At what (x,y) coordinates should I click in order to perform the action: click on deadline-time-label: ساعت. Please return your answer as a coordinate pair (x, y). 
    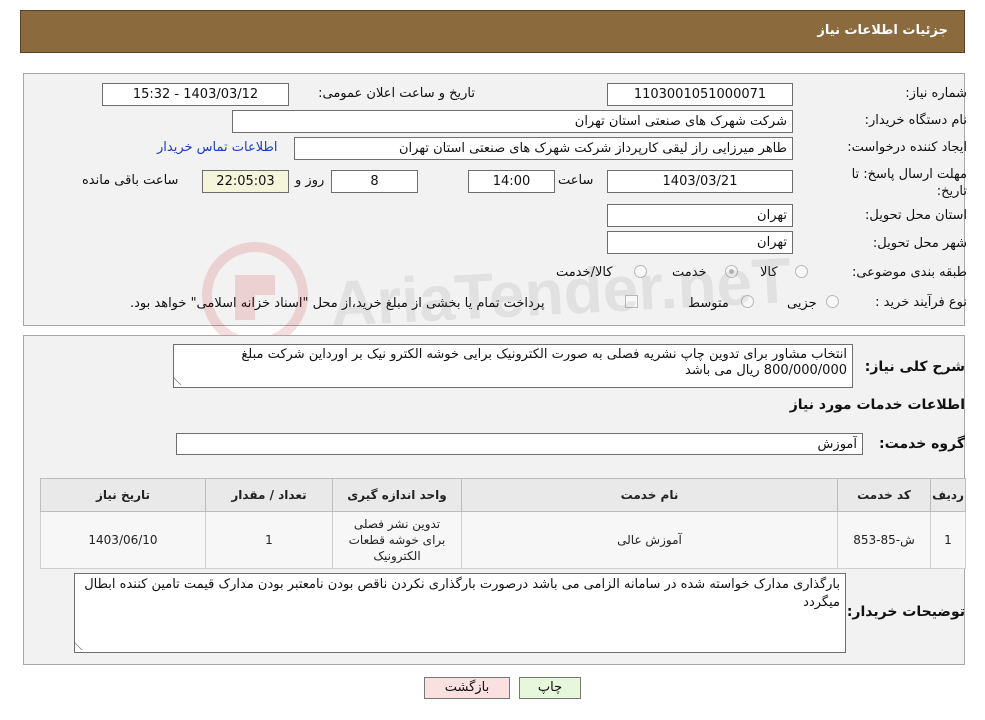
    Looking at the image, I should click on (576, 180).